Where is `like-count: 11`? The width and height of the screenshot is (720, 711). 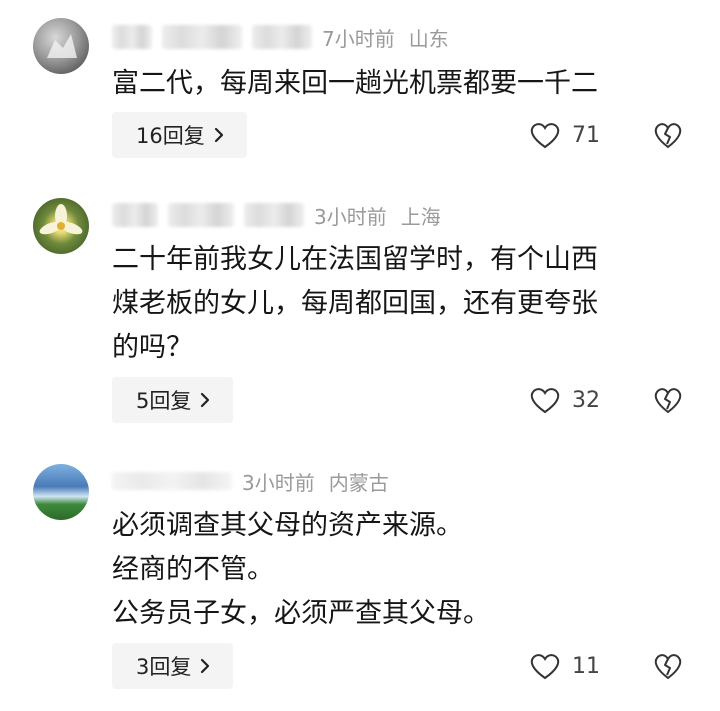
like-count: 11 is located at coordinates (586, 666).